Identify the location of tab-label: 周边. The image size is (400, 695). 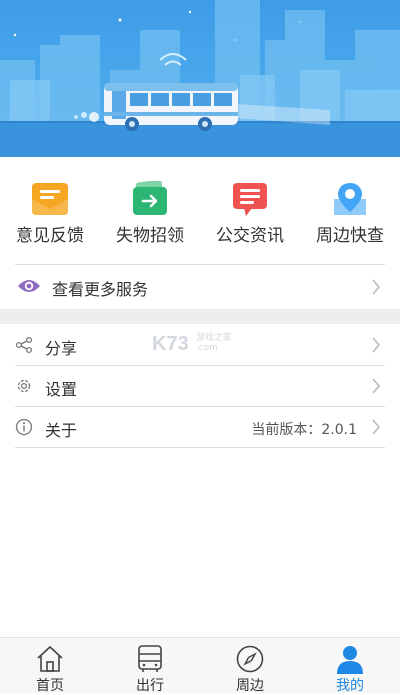
(250, 686).